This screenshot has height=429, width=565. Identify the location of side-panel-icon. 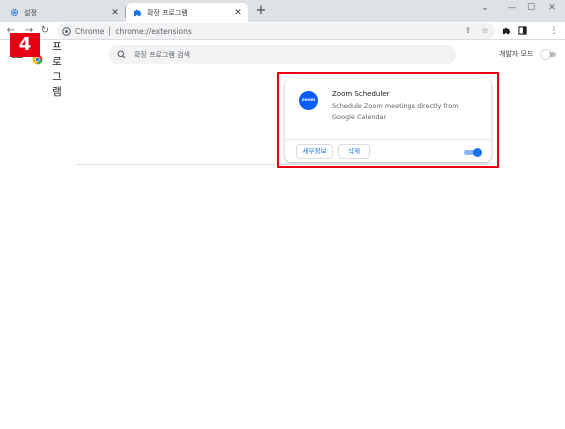
(522, 31).